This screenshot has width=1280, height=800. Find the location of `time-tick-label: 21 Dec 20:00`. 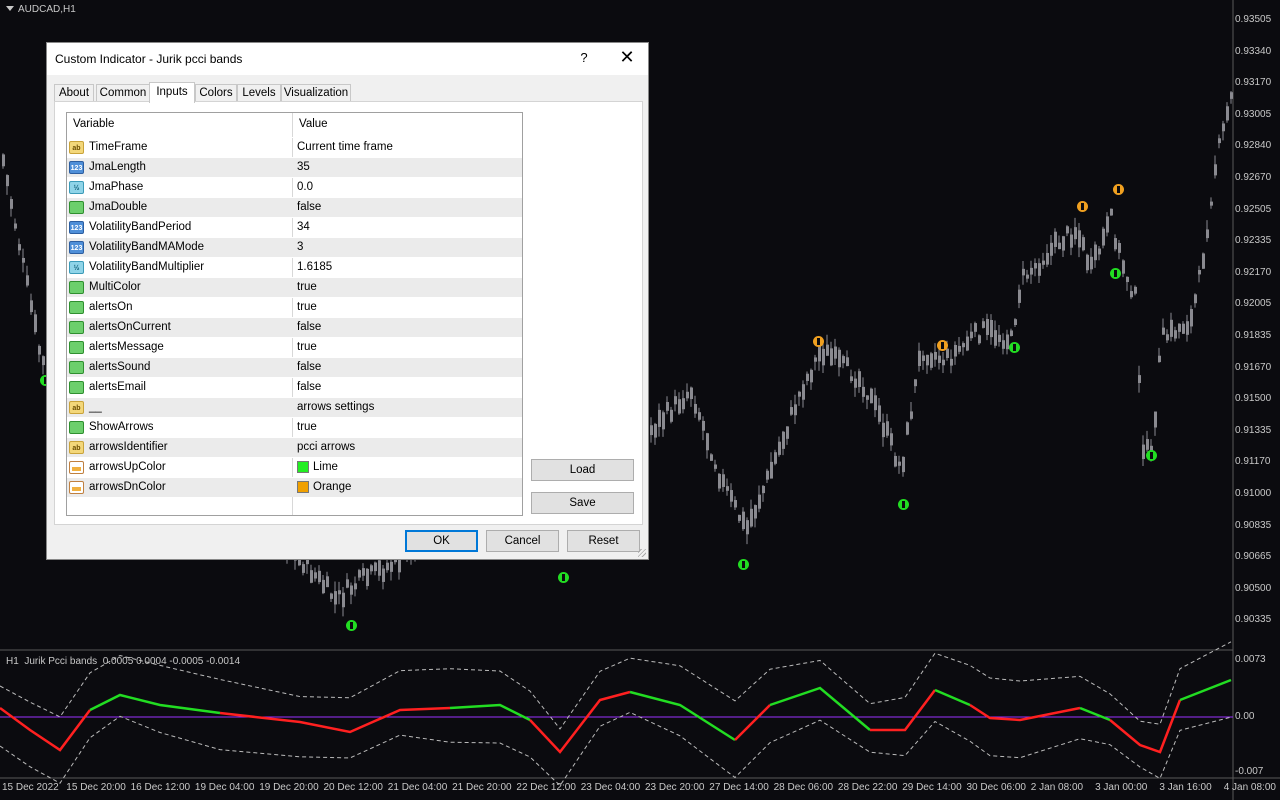

time-tick-label: 21 Dec 20:00 is located at coordinates (482, 787).